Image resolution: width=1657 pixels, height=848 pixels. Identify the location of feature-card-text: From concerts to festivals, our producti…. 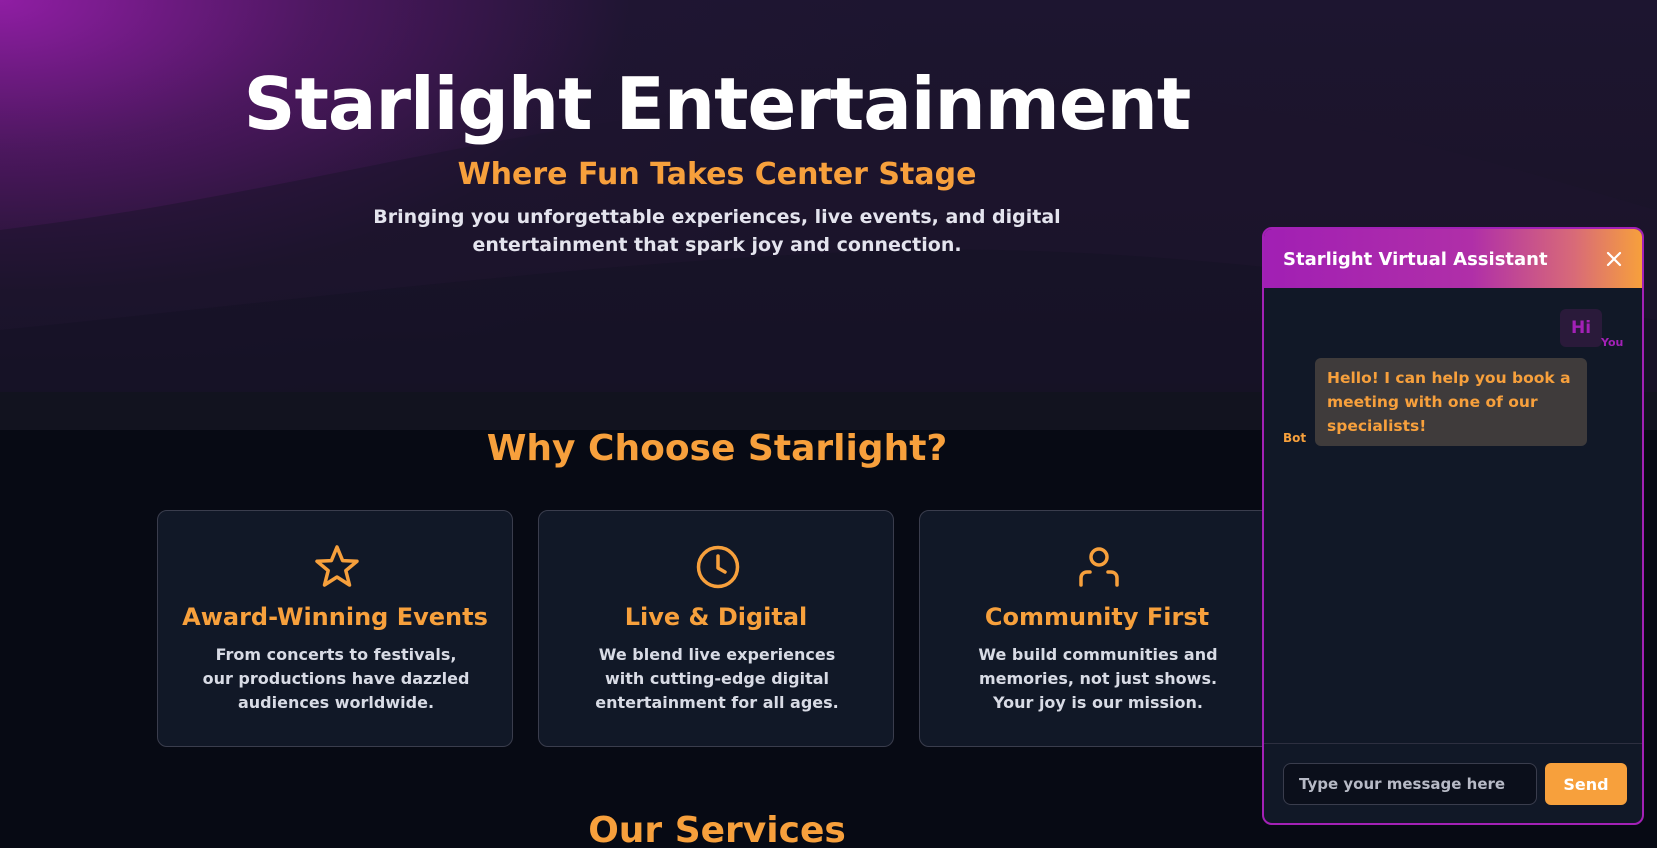
(336, 678).